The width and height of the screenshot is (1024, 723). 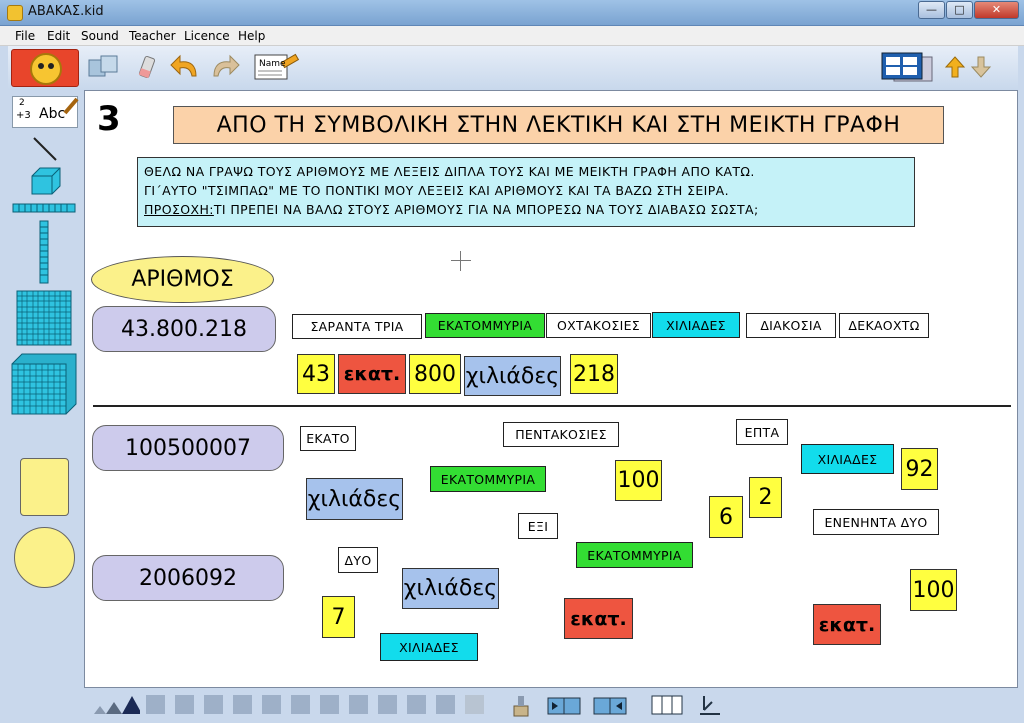 What do you see at coordinates (152, 36) in the screenshot?
I see `menu-teacher: Teacher` at bounding box center [152, 36].